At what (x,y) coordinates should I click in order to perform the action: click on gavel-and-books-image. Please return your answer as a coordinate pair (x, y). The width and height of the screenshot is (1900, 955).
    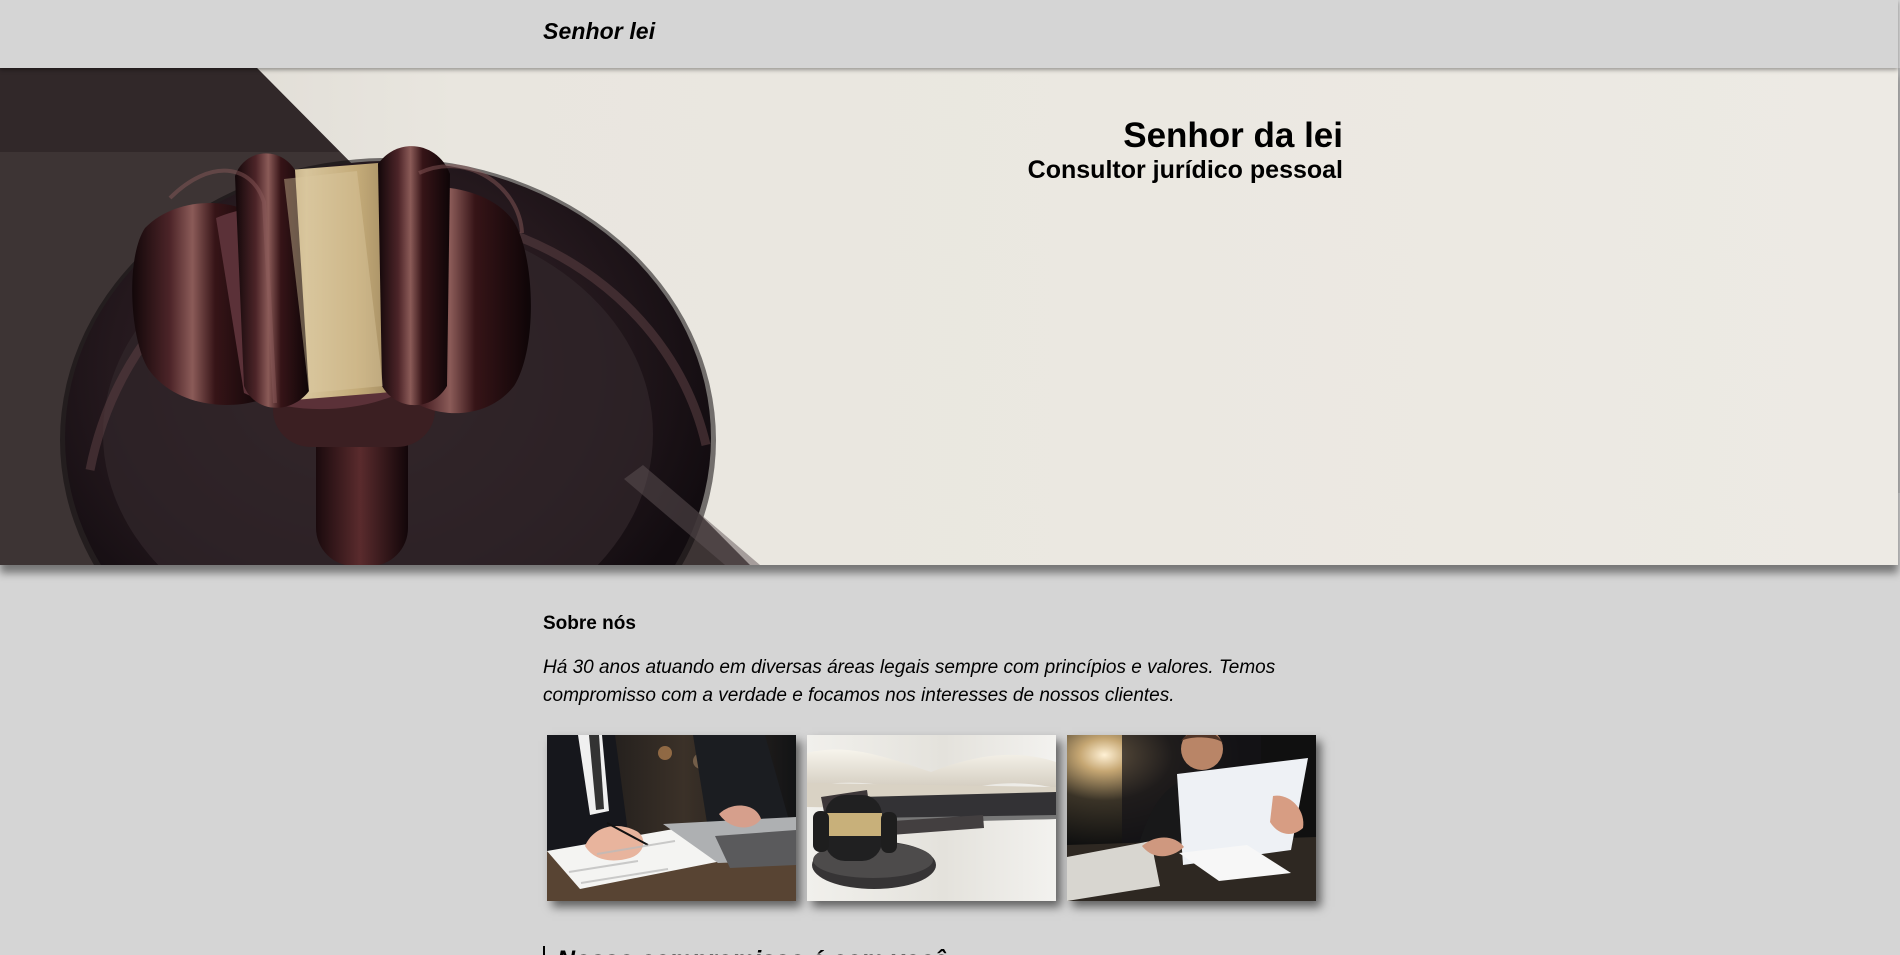
    Looking at the image, I should click on (931, 818).